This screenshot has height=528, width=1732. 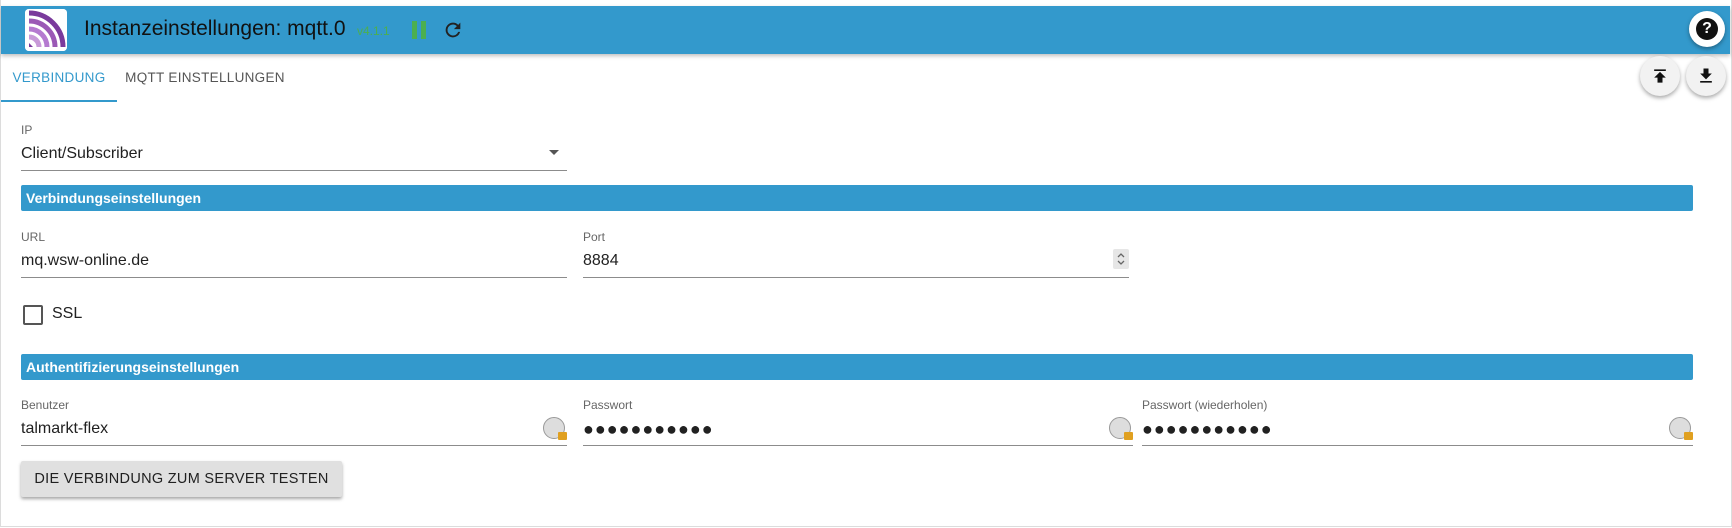 I want to click on url-field: URL mq.wsw-online.de, so click(x=294, y=254).